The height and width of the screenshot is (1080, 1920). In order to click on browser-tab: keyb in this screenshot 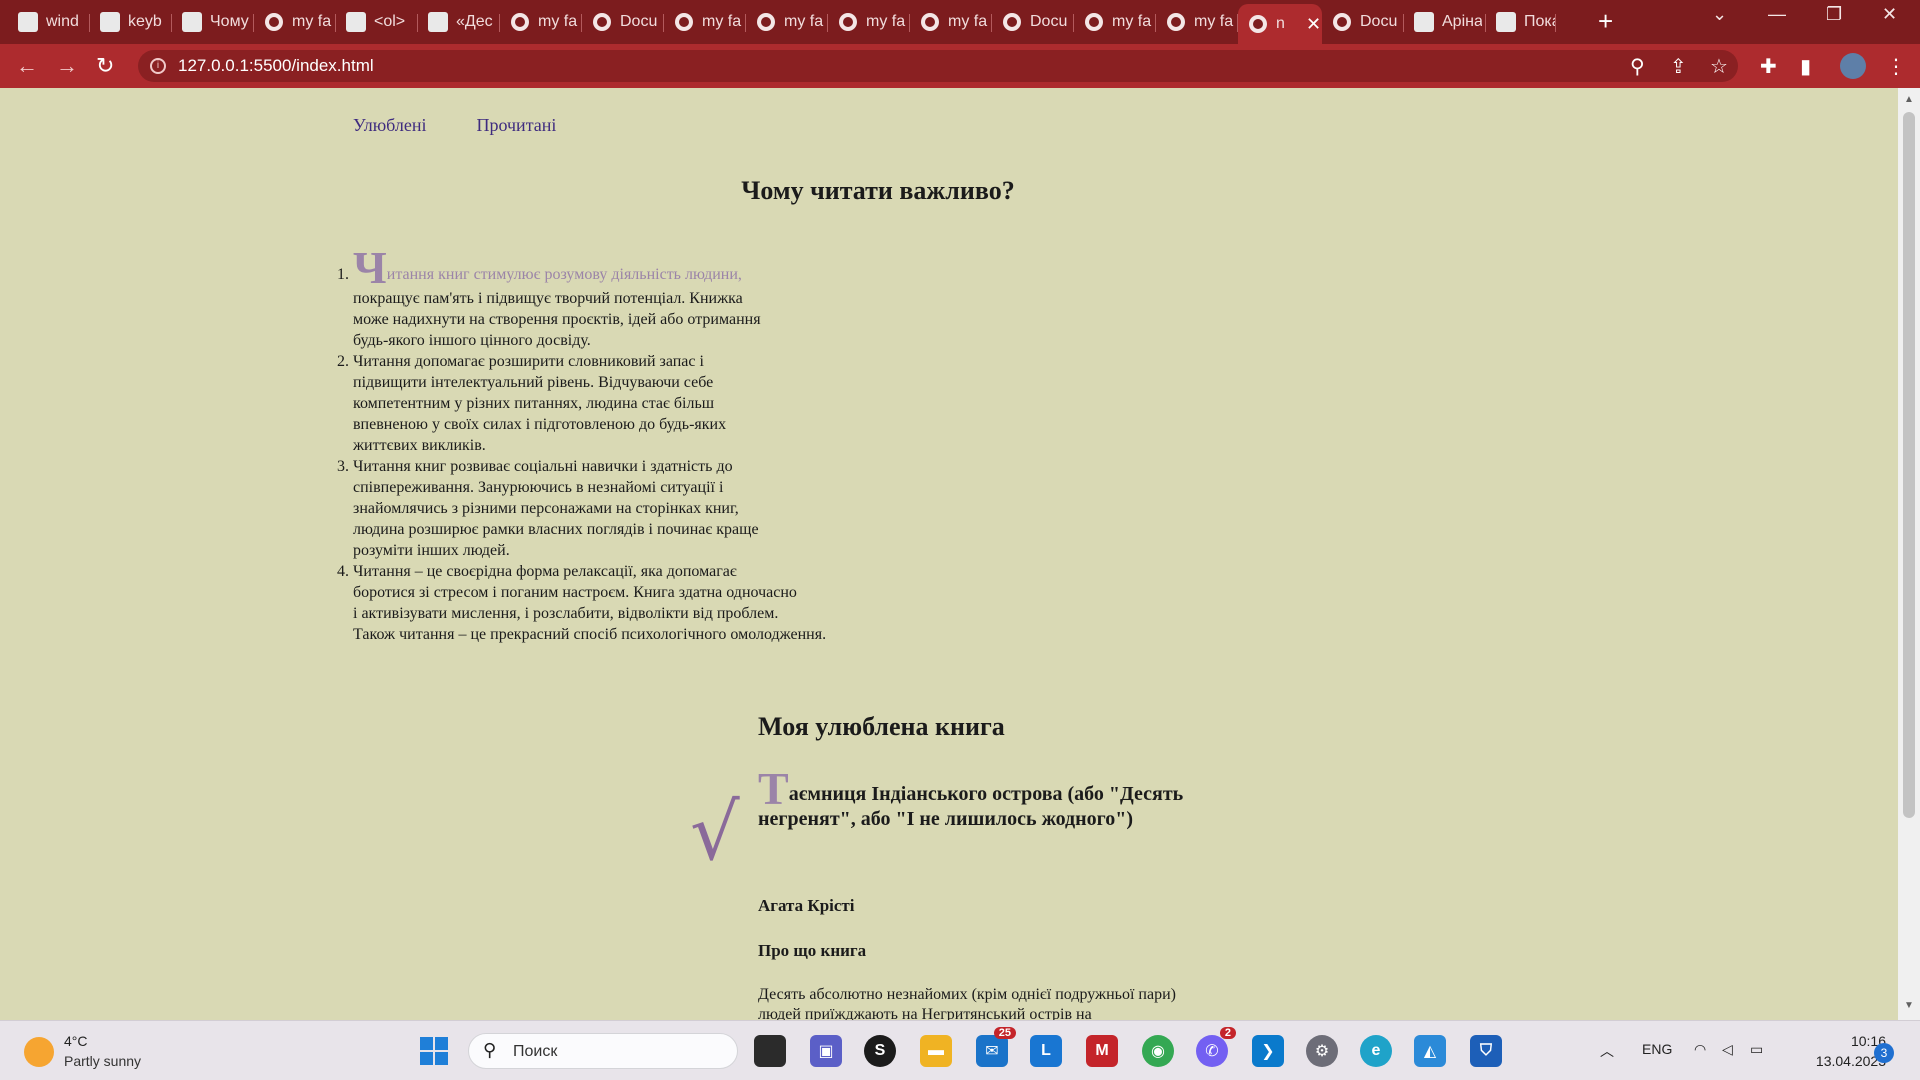, I will do `click(131, 22)`.